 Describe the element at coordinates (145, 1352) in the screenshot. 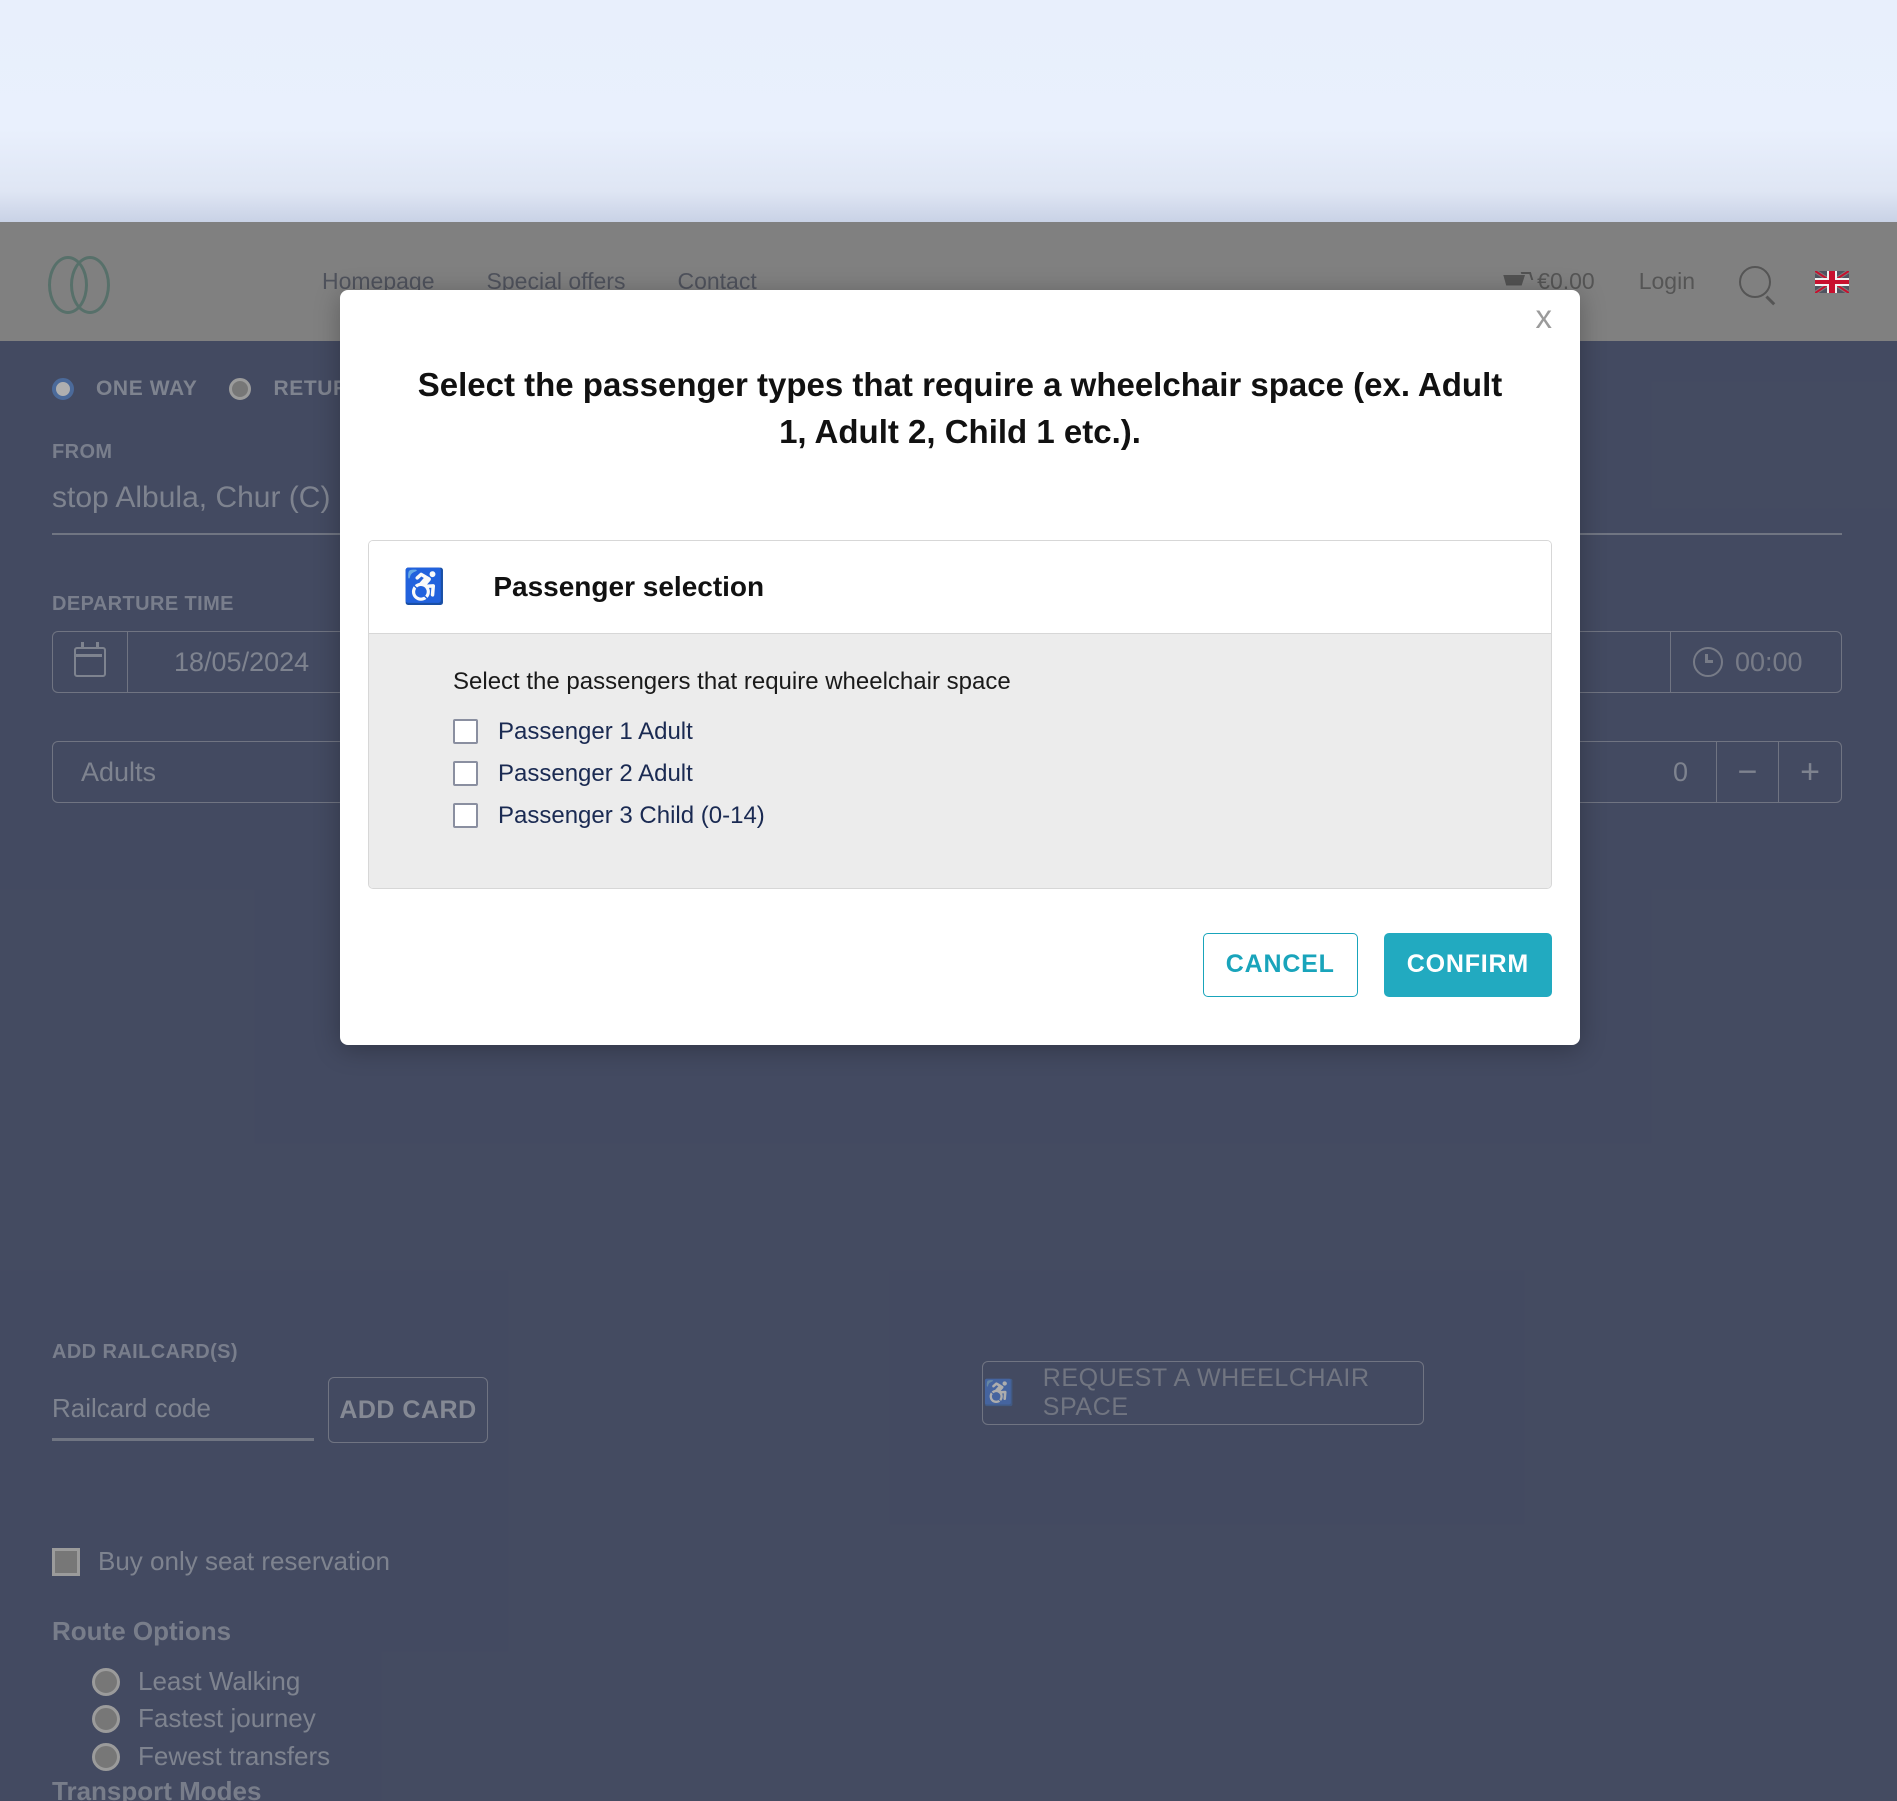

I see `railcard-label: ADD RAILCARD(S)` at that location.